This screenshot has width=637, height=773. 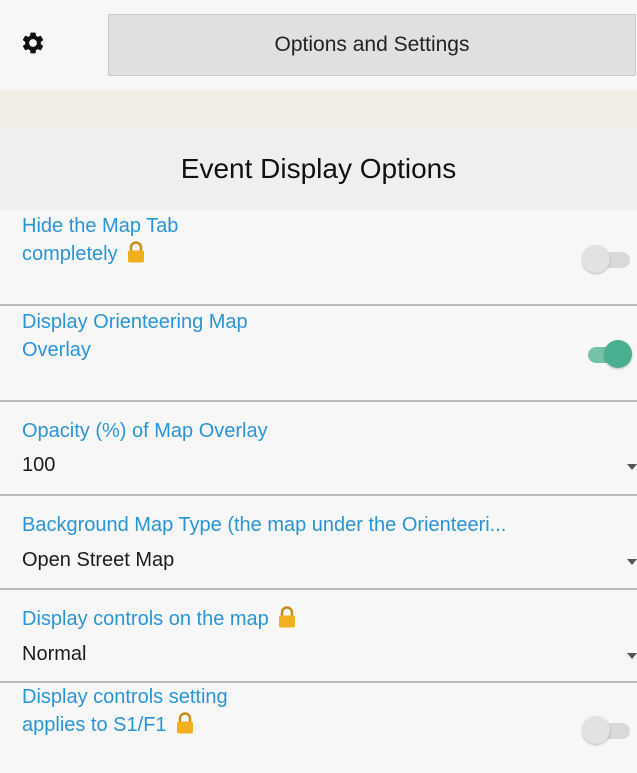 I want to click on opacity-select-value: 100, so click(x=38, y=465).